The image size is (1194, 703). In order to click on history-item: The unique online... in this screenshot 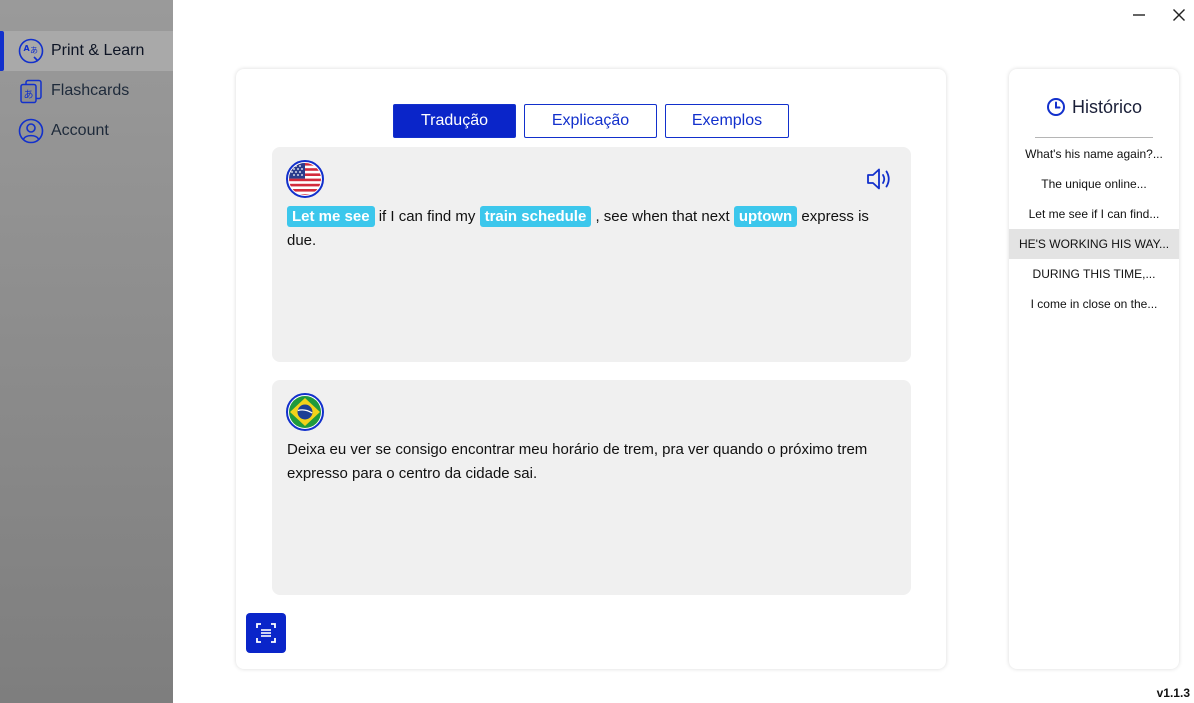, I will do `click(1094, 184)`.